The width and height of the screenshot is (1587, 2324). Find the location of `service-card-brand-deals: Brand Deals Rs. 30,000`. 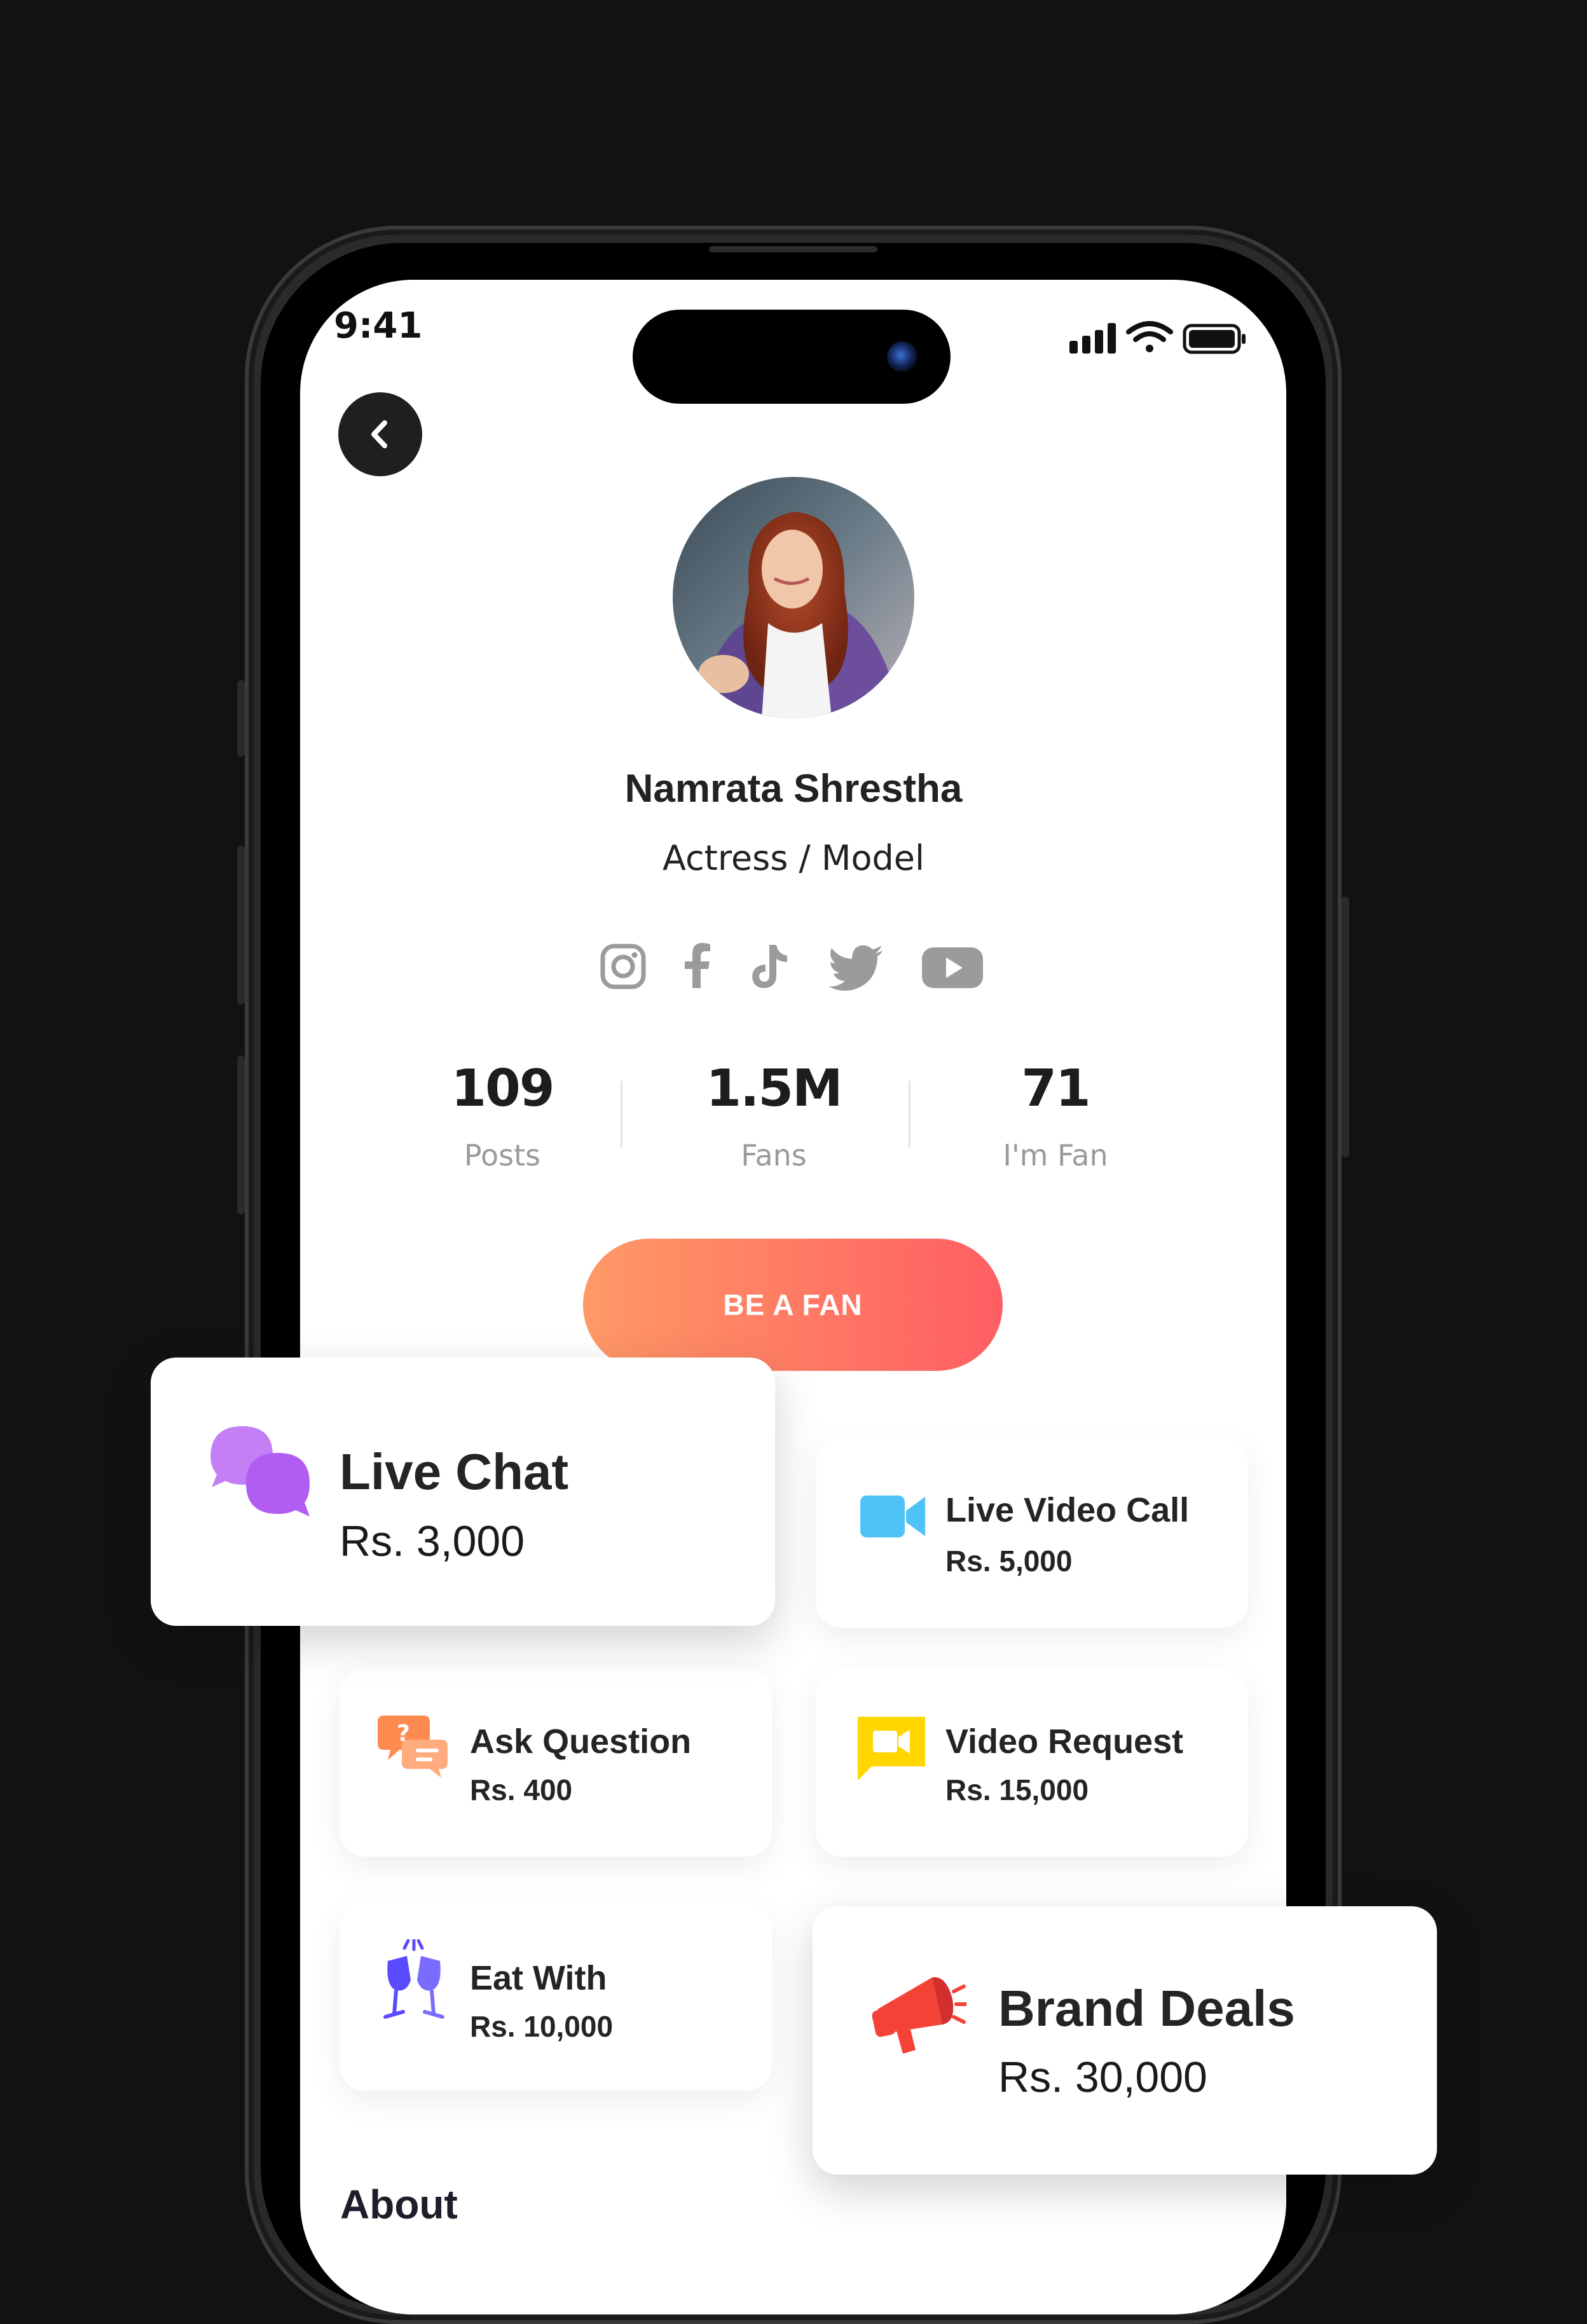

service-card-brand-deals: Brand Deals Rs. 30,000 is located at coordinates (1125, 2040).